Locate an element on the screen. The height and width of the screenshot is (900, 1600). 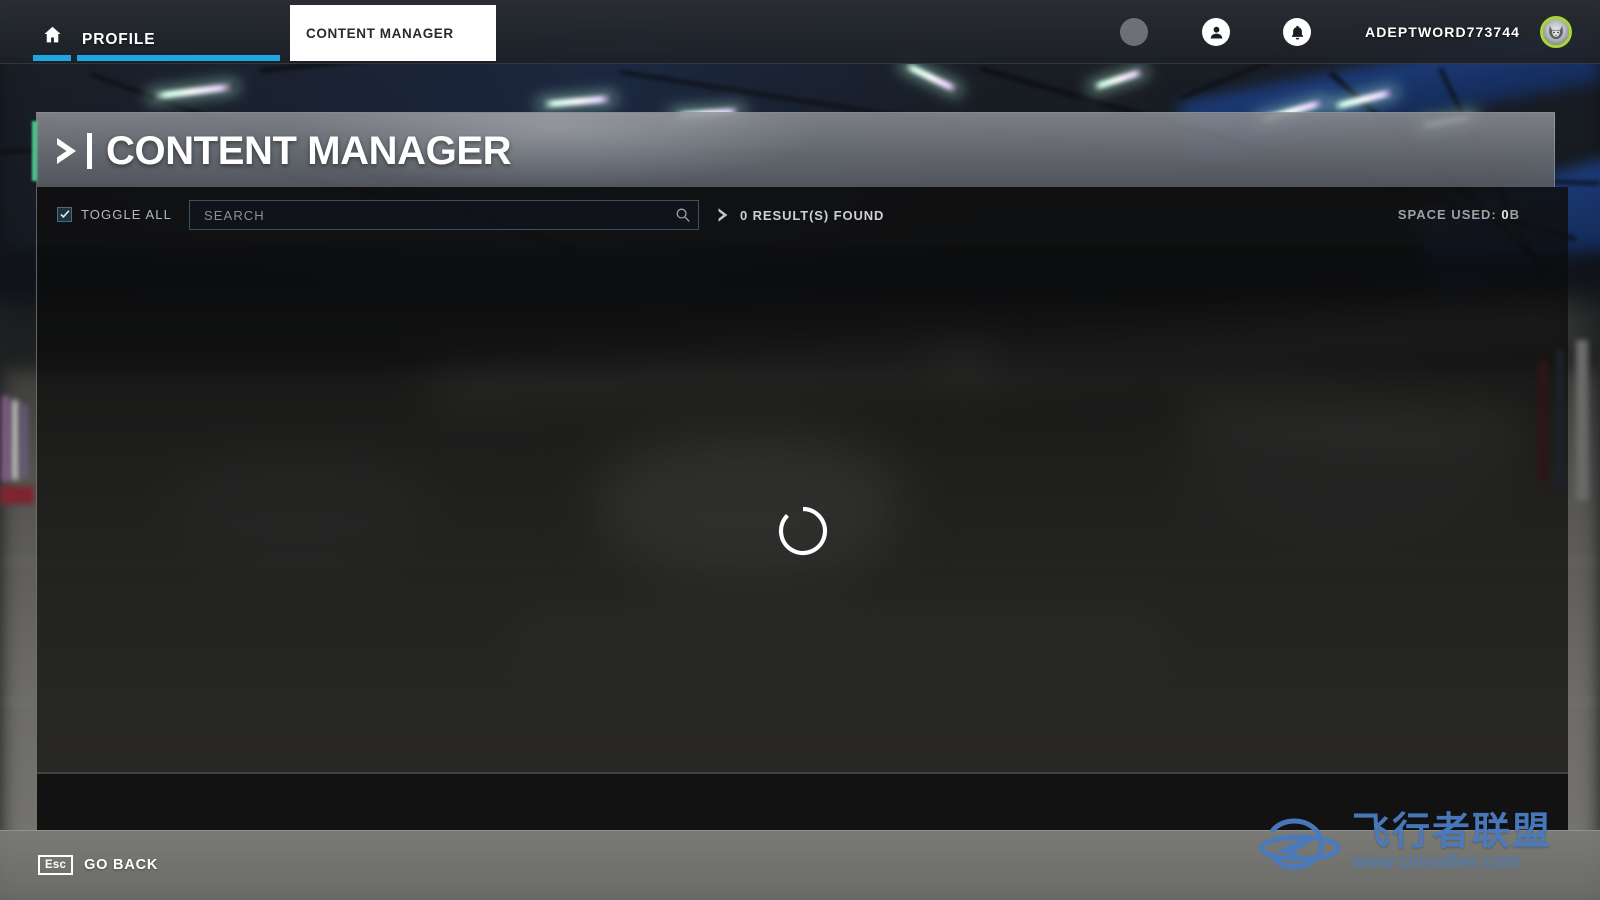
go-back-label: GO BACK is located at coordinates (121, 865).